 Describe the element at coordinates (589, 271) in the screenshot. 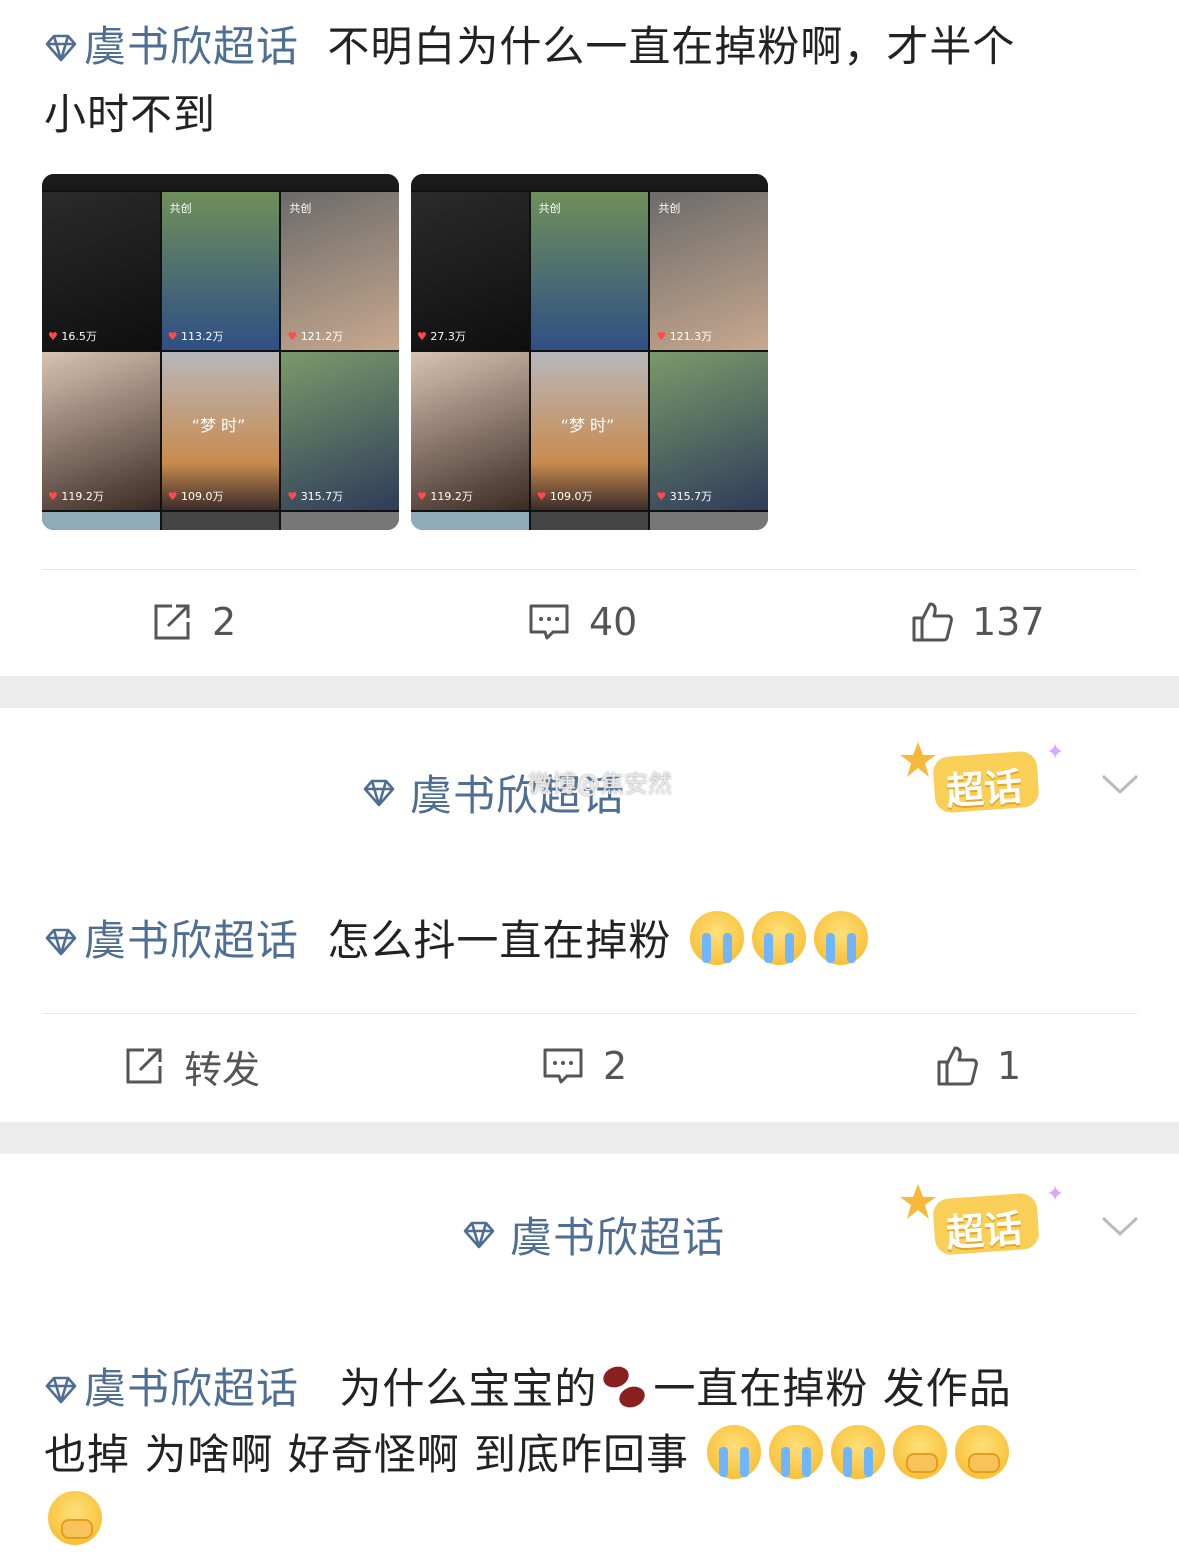

I see `grid-cell: 共创` at that location.